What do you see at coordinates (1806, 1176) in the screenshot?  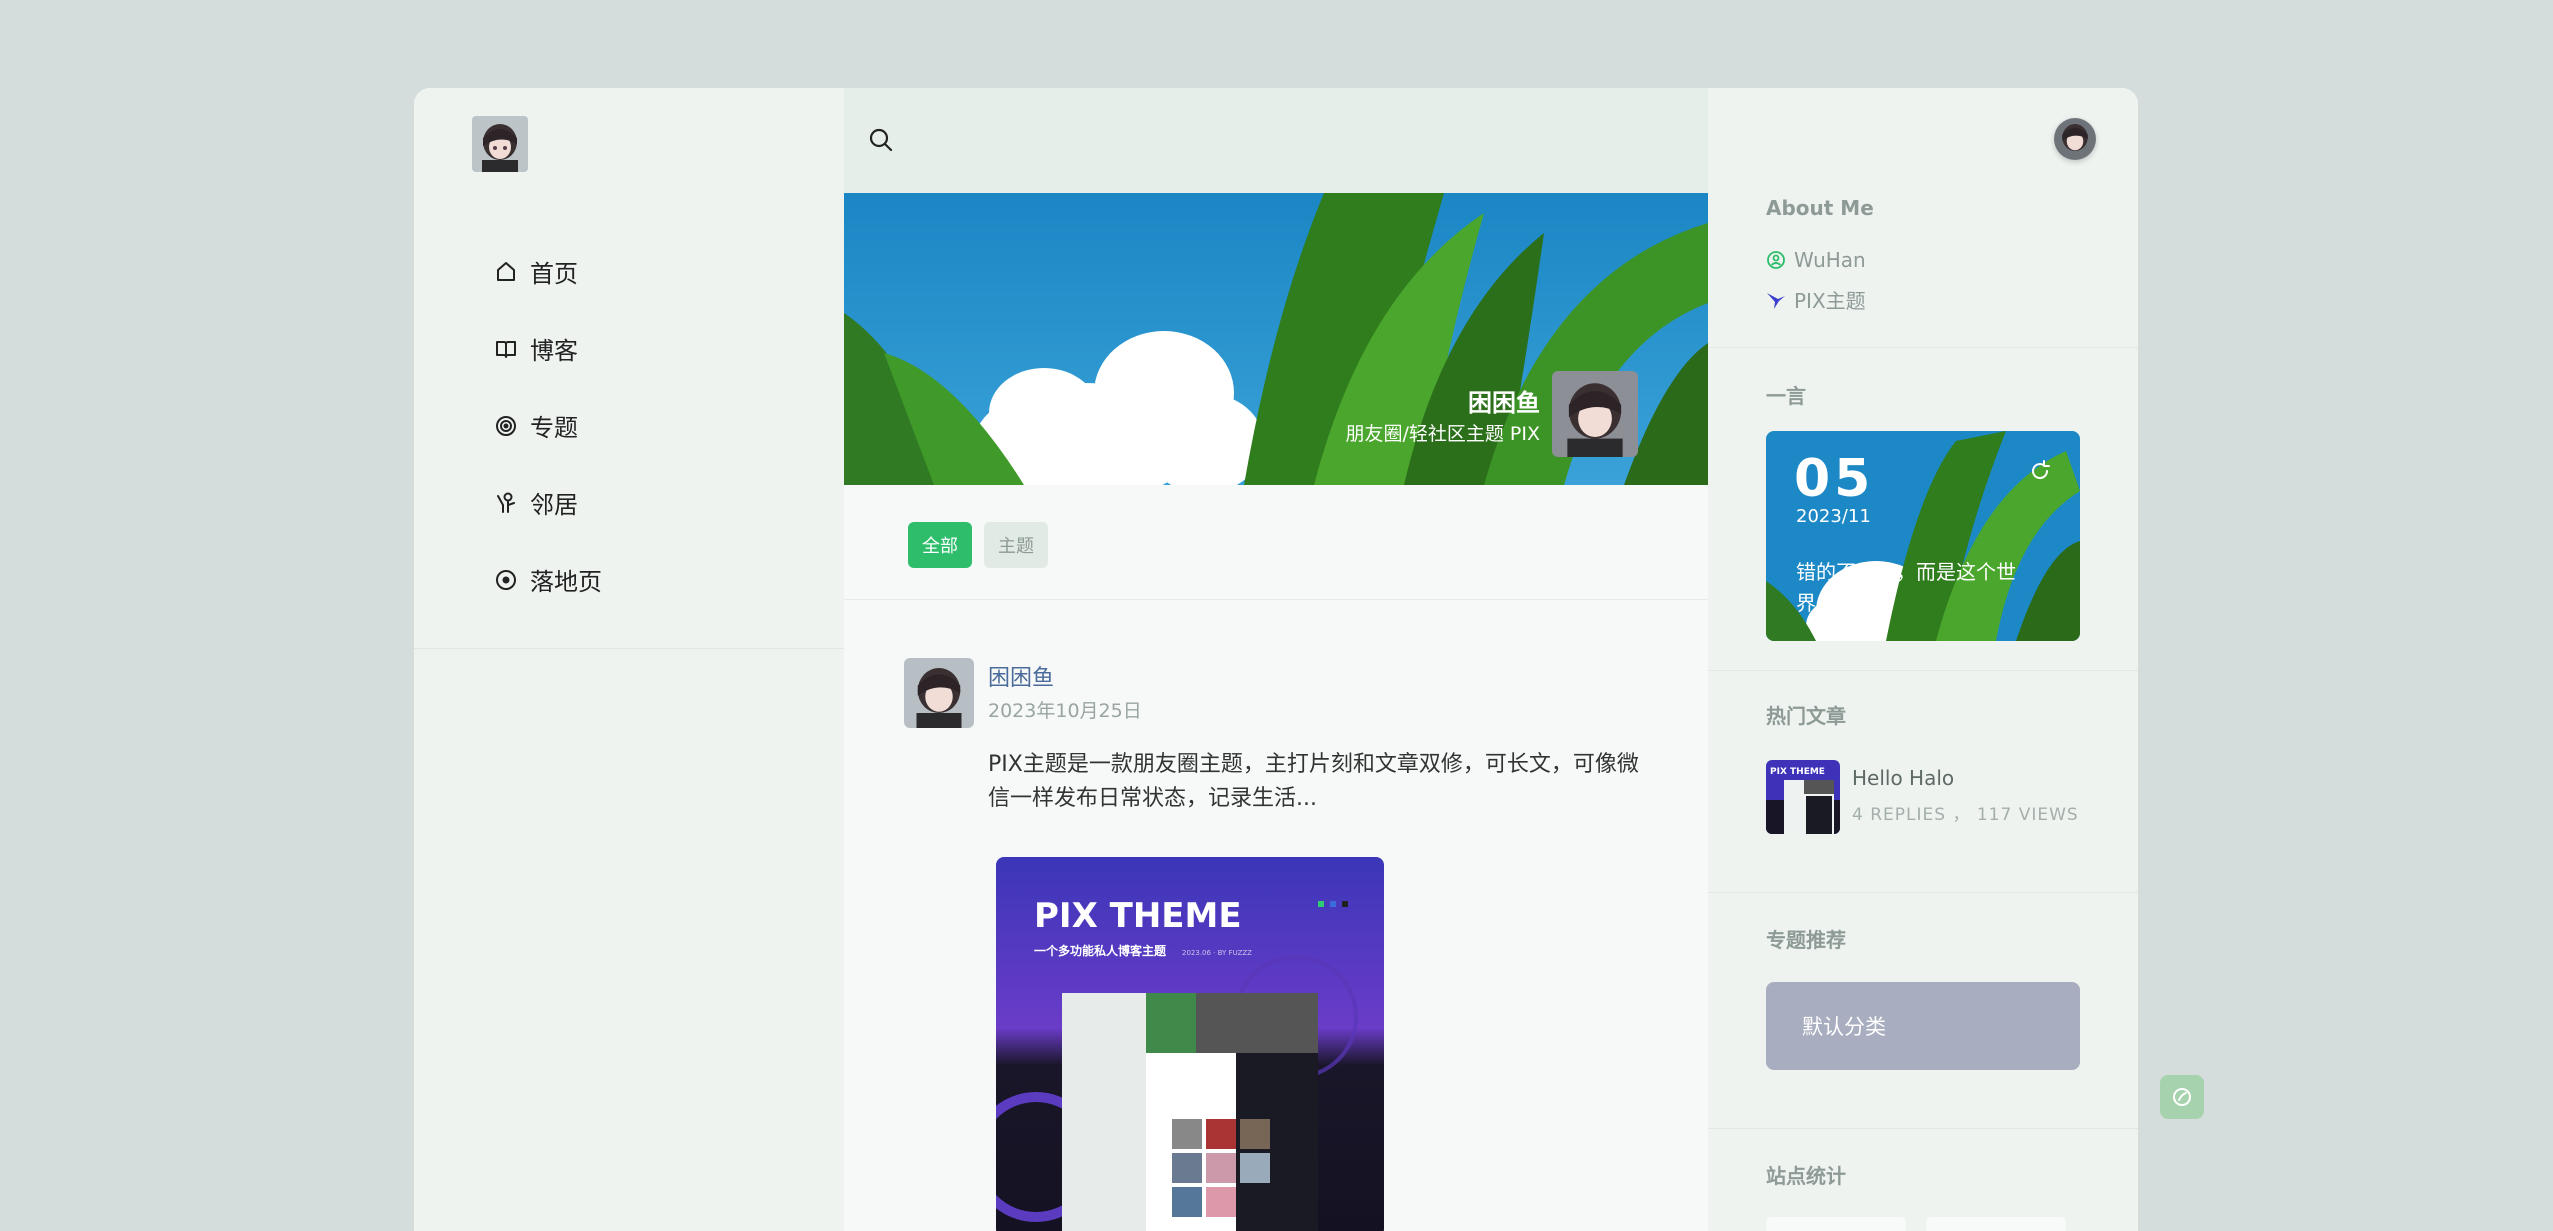 I see `stats-title: 站点统计` at bounding box center [1806, 1176].